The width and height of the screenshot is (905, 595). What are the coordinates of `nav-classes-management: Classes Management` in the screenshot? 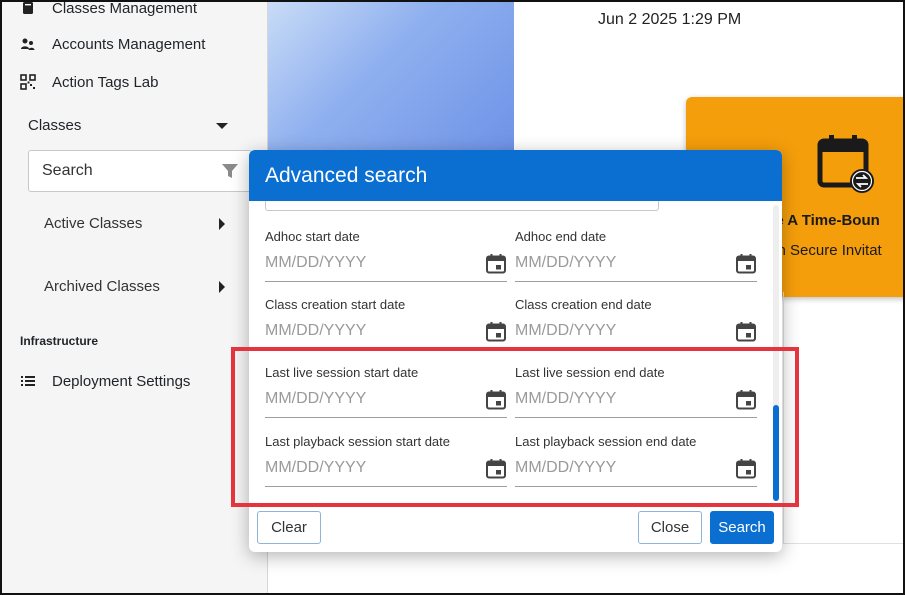 It's located at (107, 10).